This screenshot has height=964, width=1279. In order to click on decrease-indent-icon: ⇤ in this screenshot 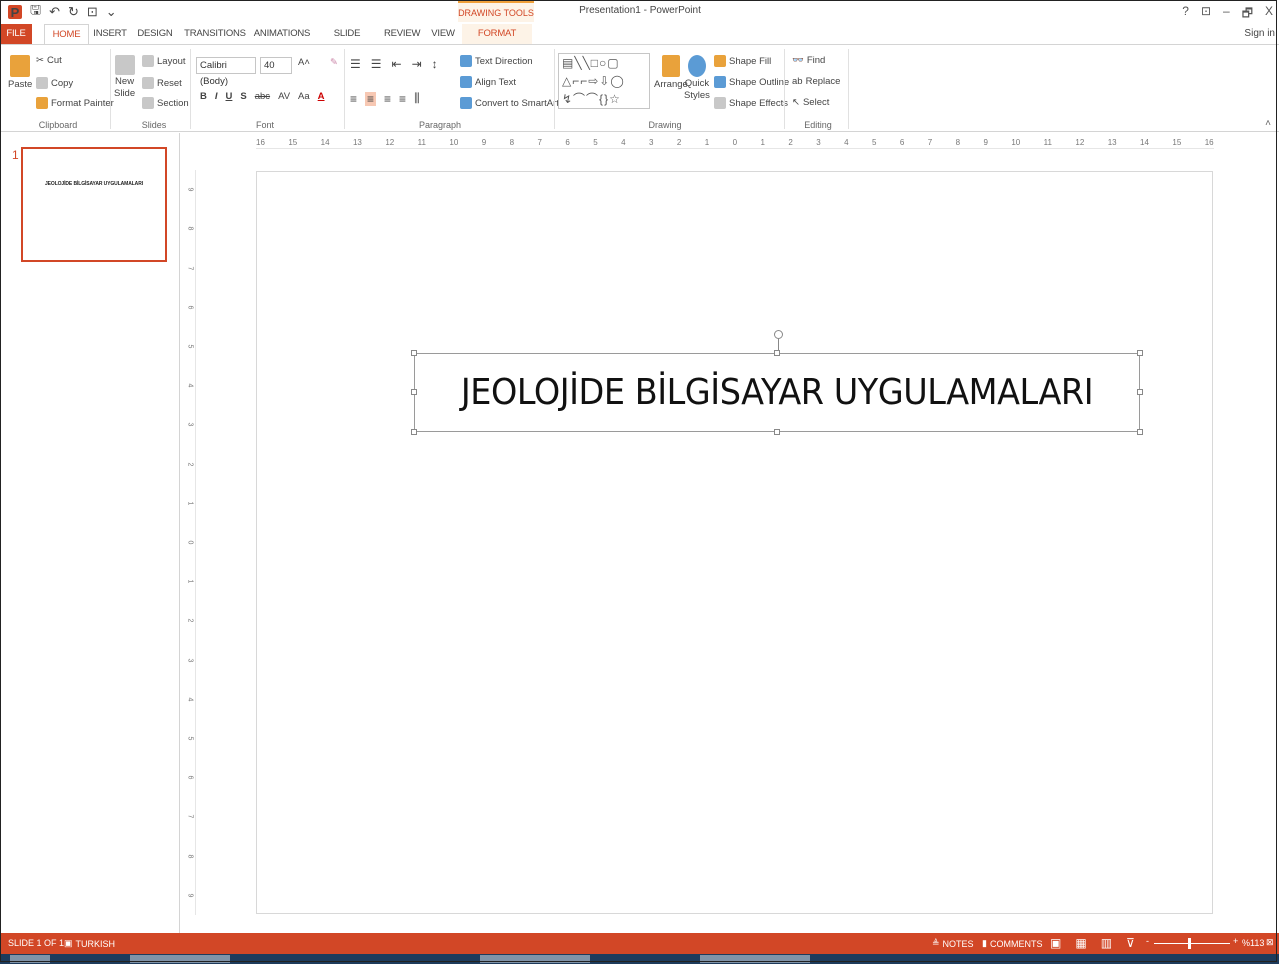, I will do `click(397, 64)`.